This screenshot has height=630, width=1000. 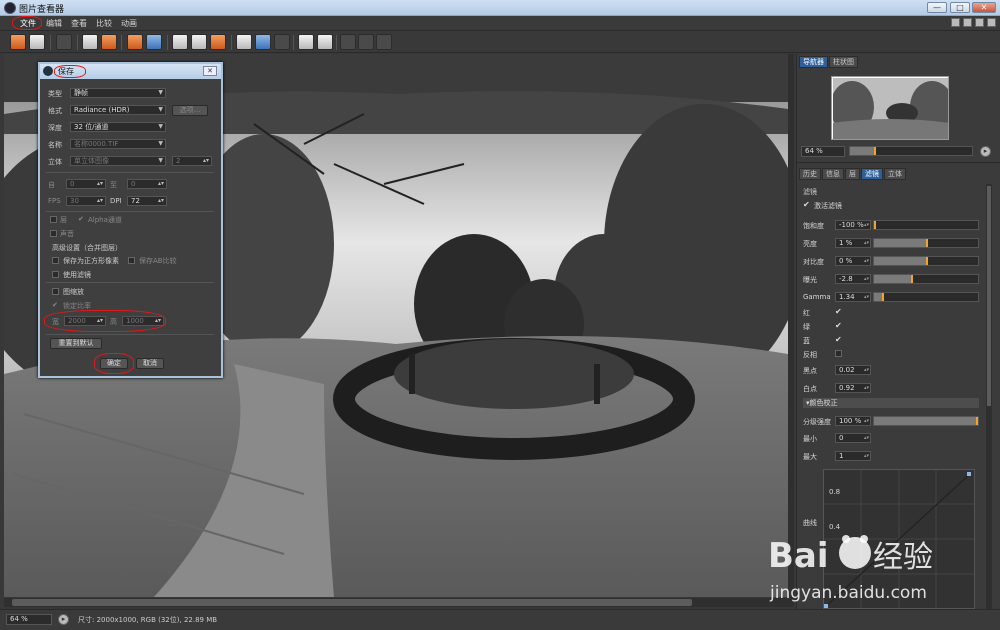 I want to click on zoom-field: 64 %, so click(x=29, y=619).